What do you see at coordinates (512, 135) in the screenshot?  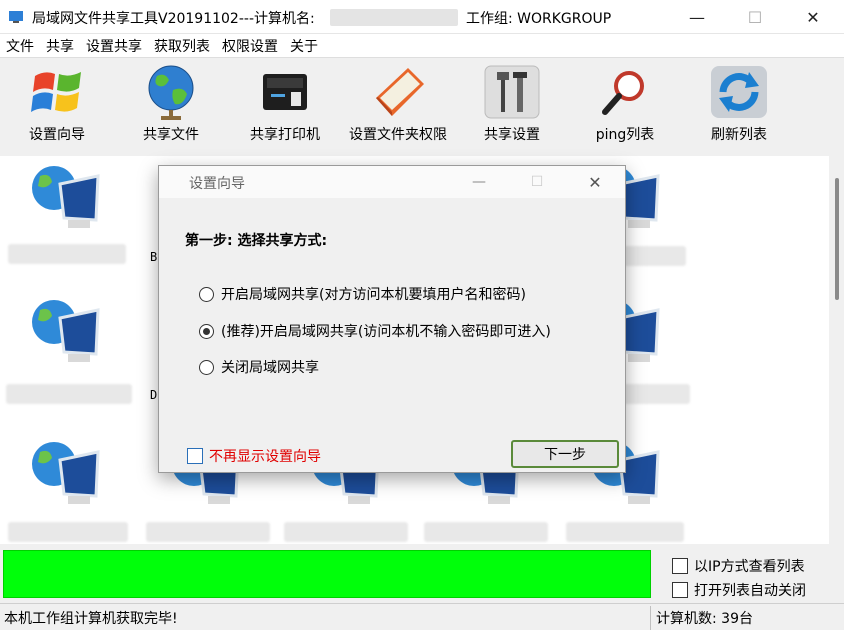 I see `toolbar-label: 共享设置` at bounding box center [512, 135].